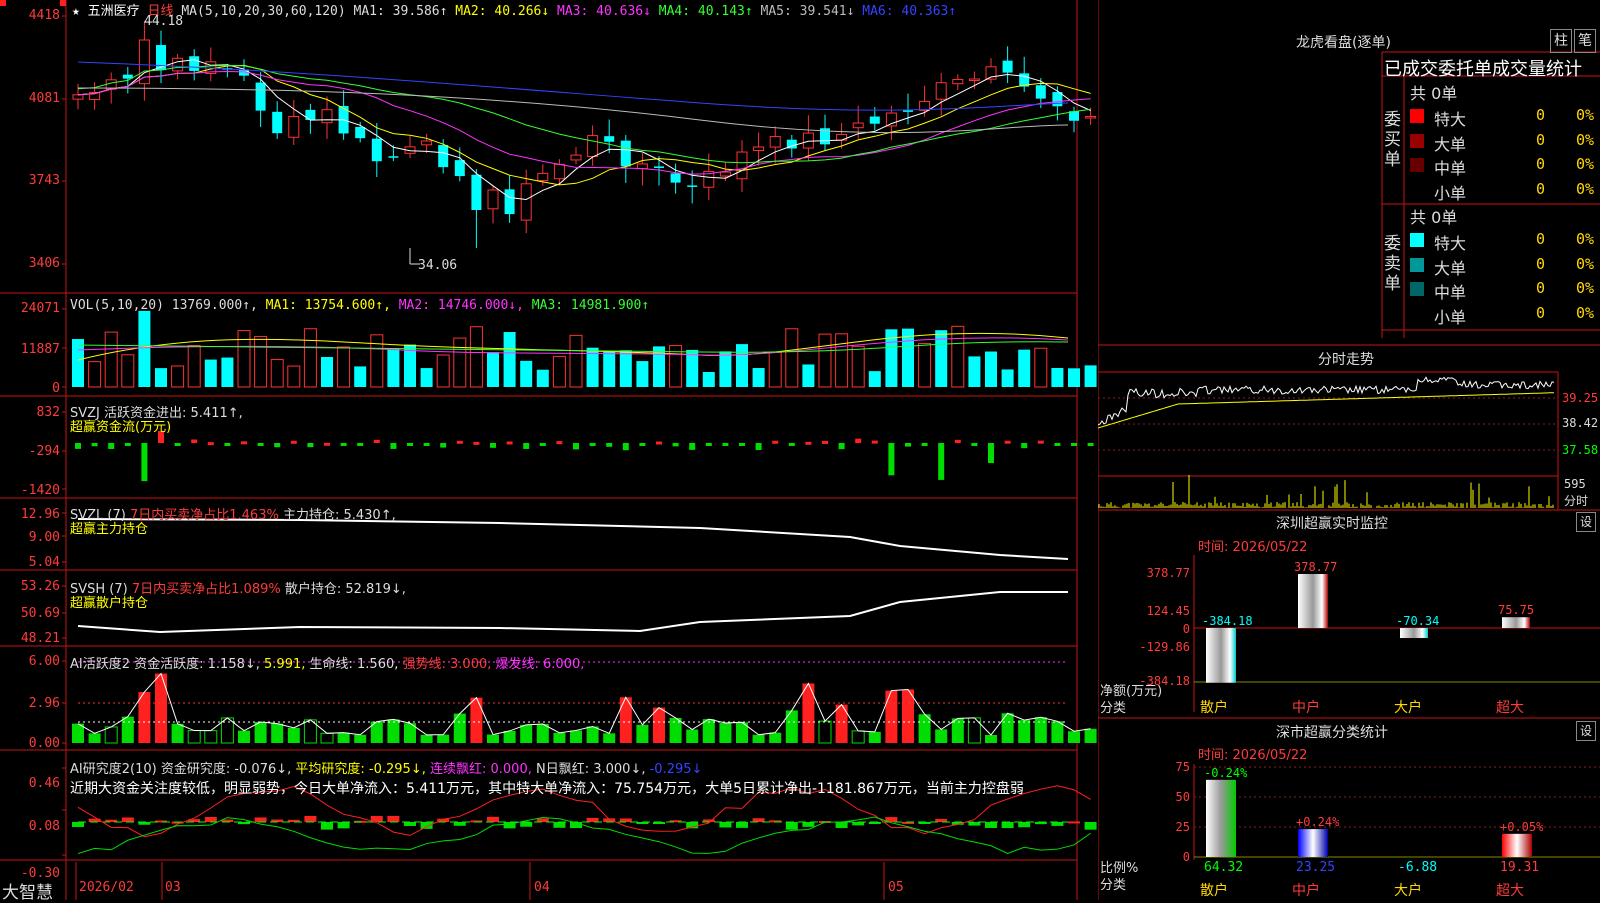 This screenshot has height=903, width=1600. I want to click on szc-value-label: 64.32, so click(1224, 867).